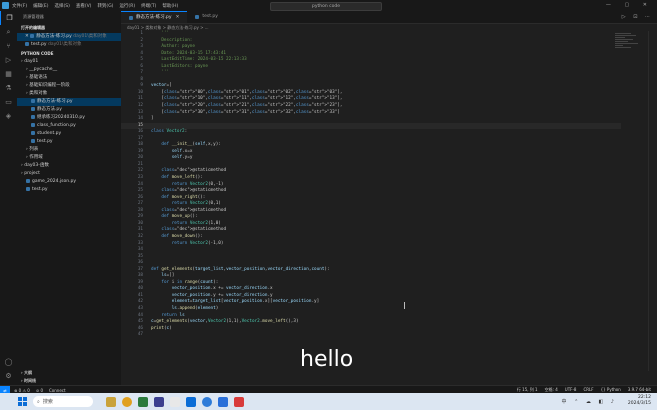  What do you see at coordinates (49, 109) in the screenshot?
I see `tree-item-label: 静态方法.py` at bounding box center [49, 109].